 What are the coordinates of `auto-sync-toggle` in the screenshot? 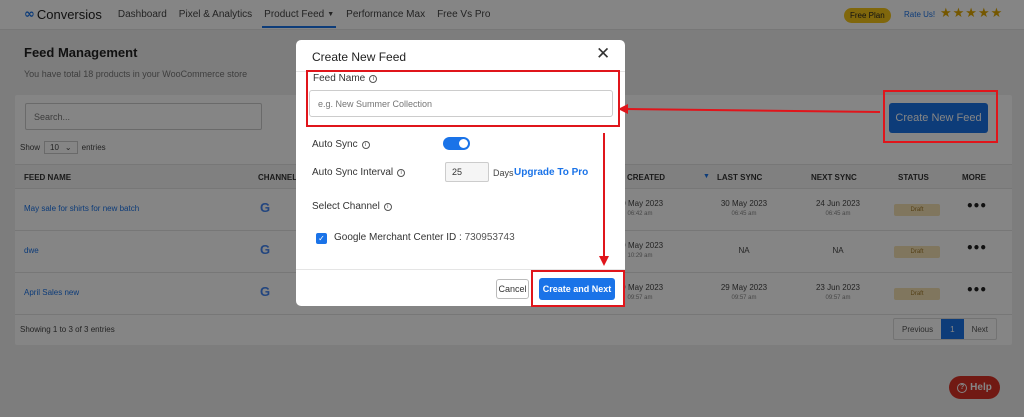 It's located at (456, 143).